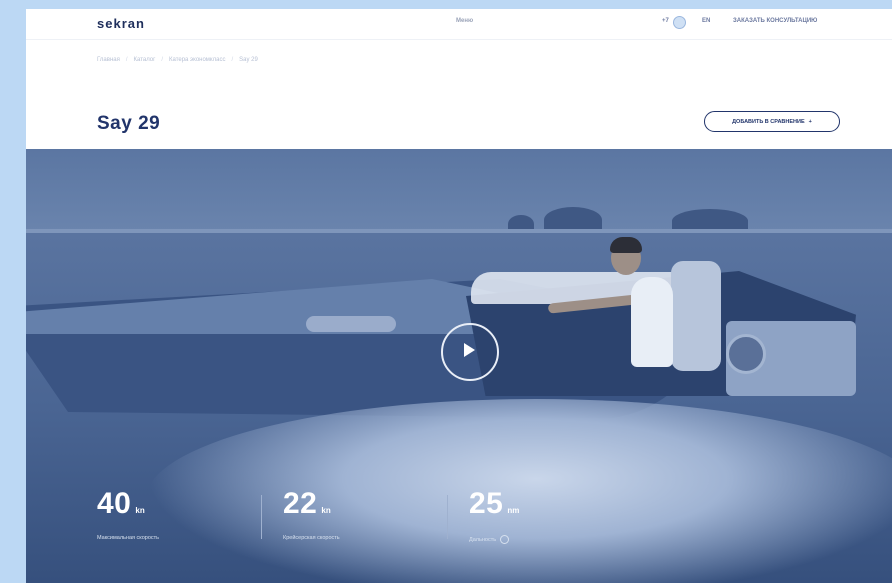  What do you see at coordinates (464, 21) in the screenshot?
I see `nav-menu-link: Меню` at bounding box center [464, 21].